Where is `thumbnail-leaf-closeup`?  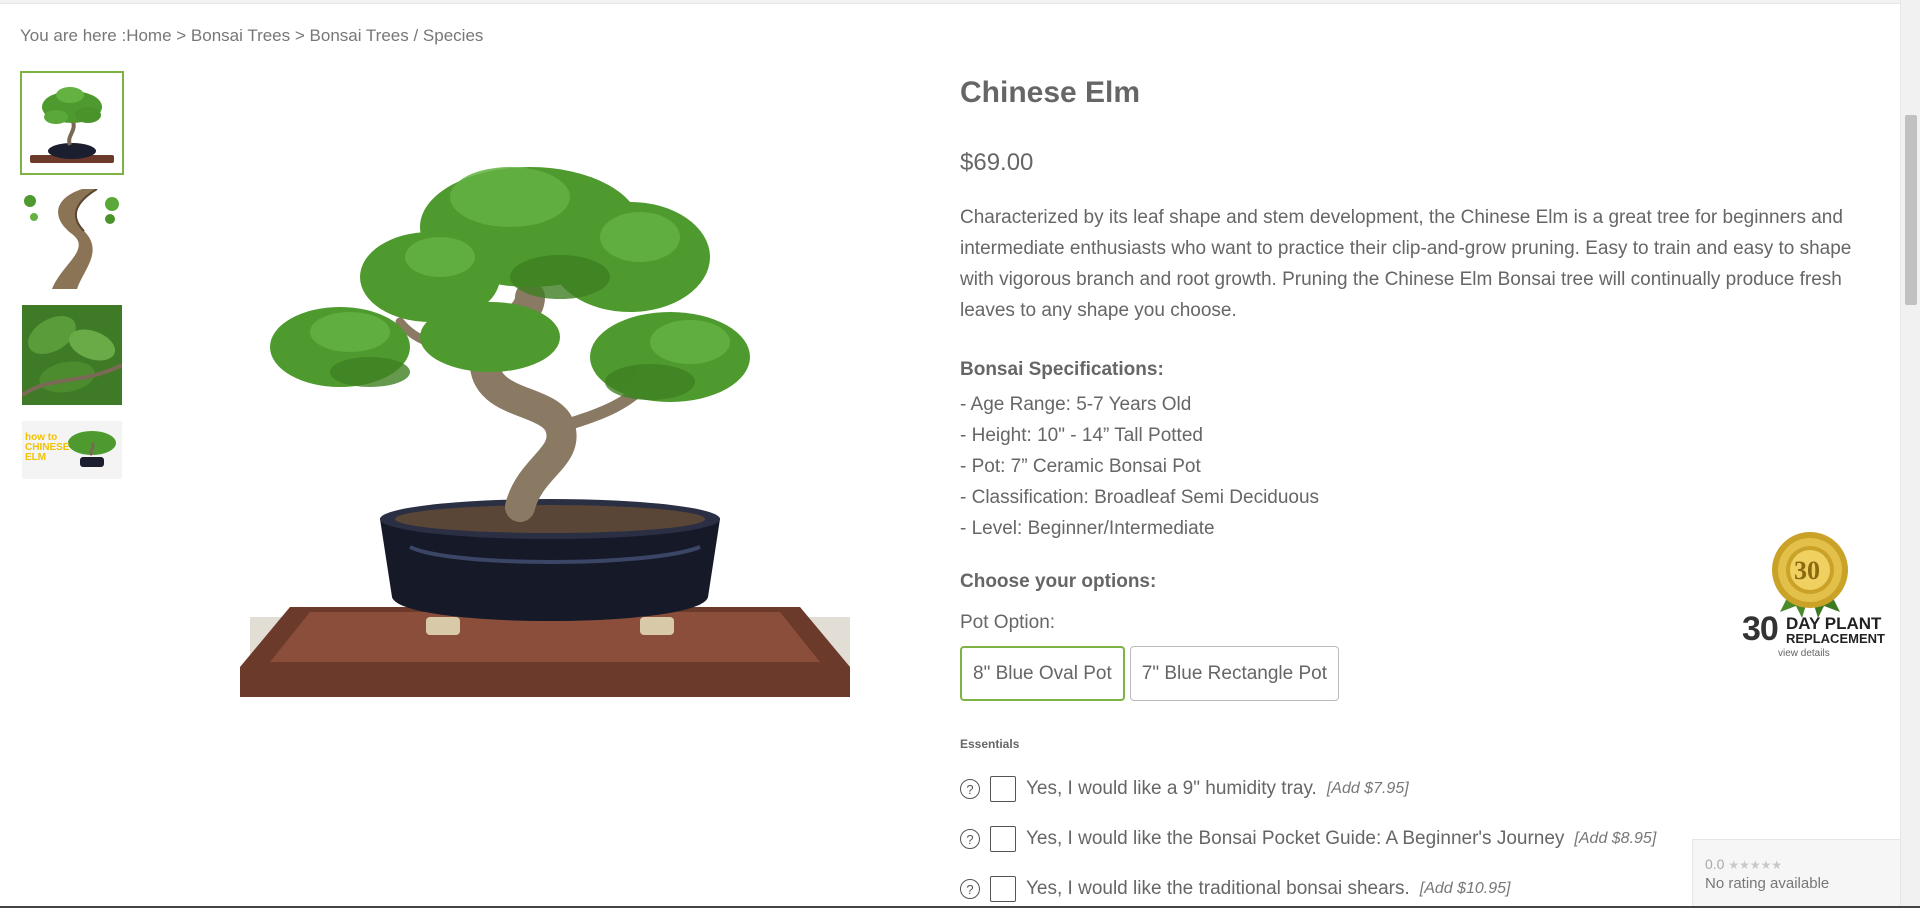 thumbnail-leaf-closeup is located at coordinates (72, 355).